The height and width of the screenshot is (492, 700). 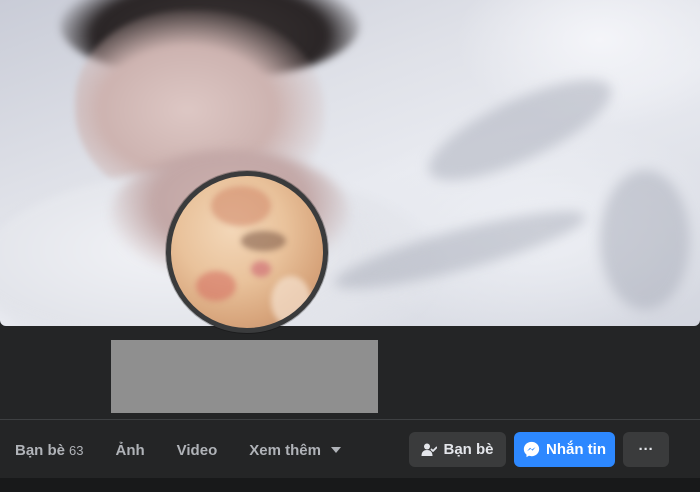 What do you see at coordinates (247, 252) in the screenshot?
I see `profile-avatar` at bounding box center [247, 252].